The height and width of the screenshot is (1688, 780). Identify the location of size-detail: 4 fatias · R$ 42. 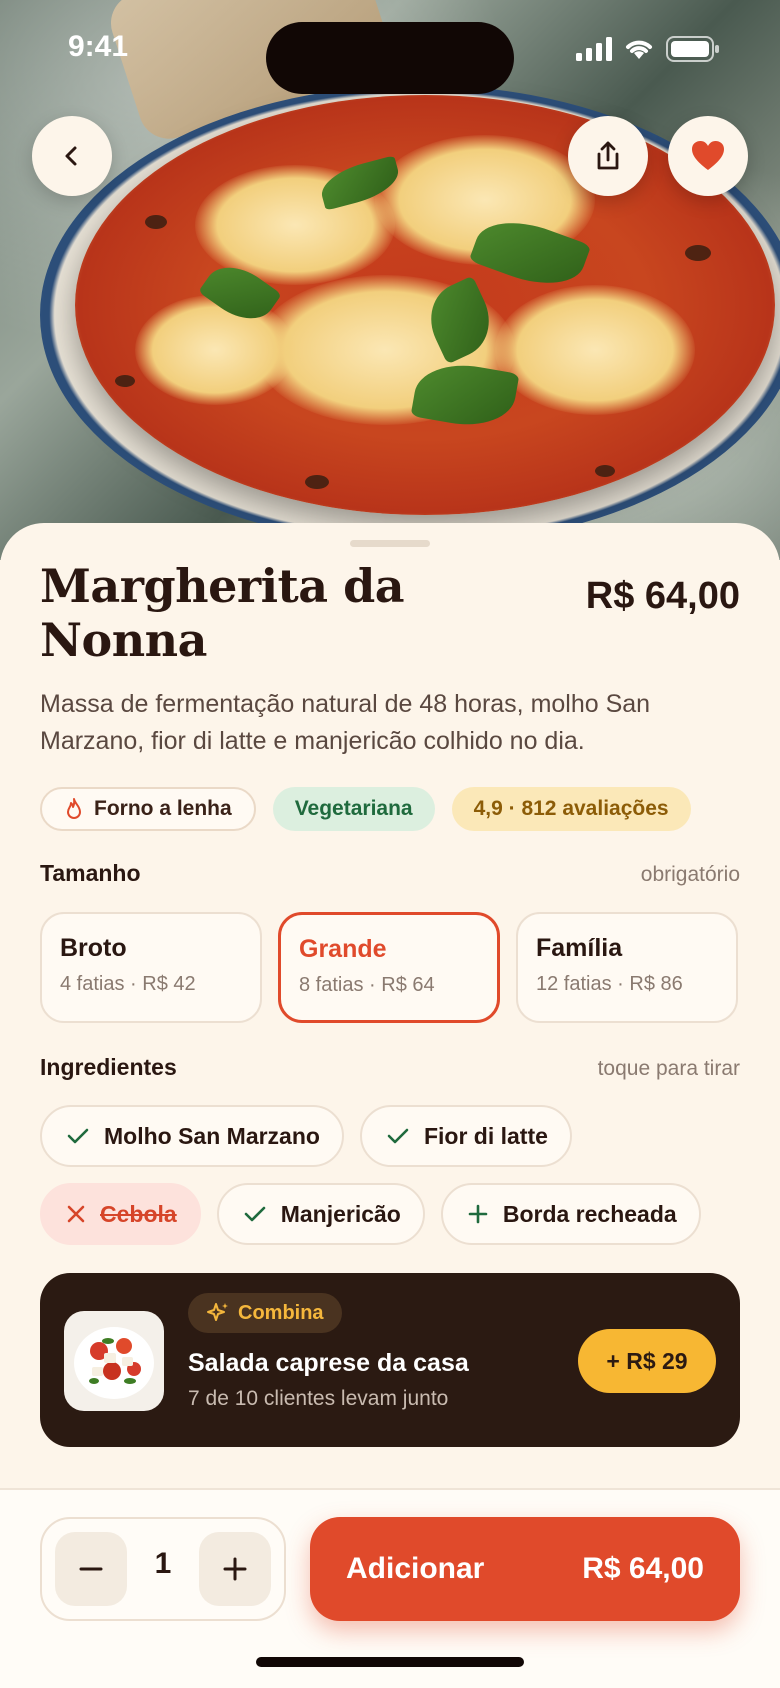
(128, 984).